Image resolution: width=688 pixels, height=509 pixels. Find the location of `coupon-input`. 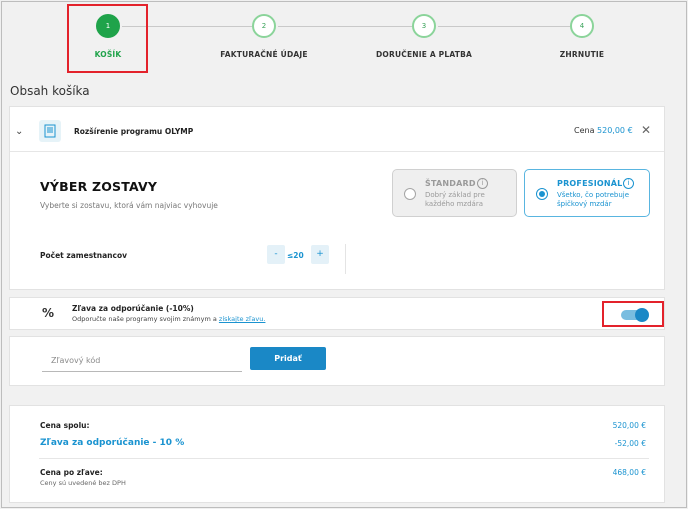

coupon-input is located at coordinates (142, 361).